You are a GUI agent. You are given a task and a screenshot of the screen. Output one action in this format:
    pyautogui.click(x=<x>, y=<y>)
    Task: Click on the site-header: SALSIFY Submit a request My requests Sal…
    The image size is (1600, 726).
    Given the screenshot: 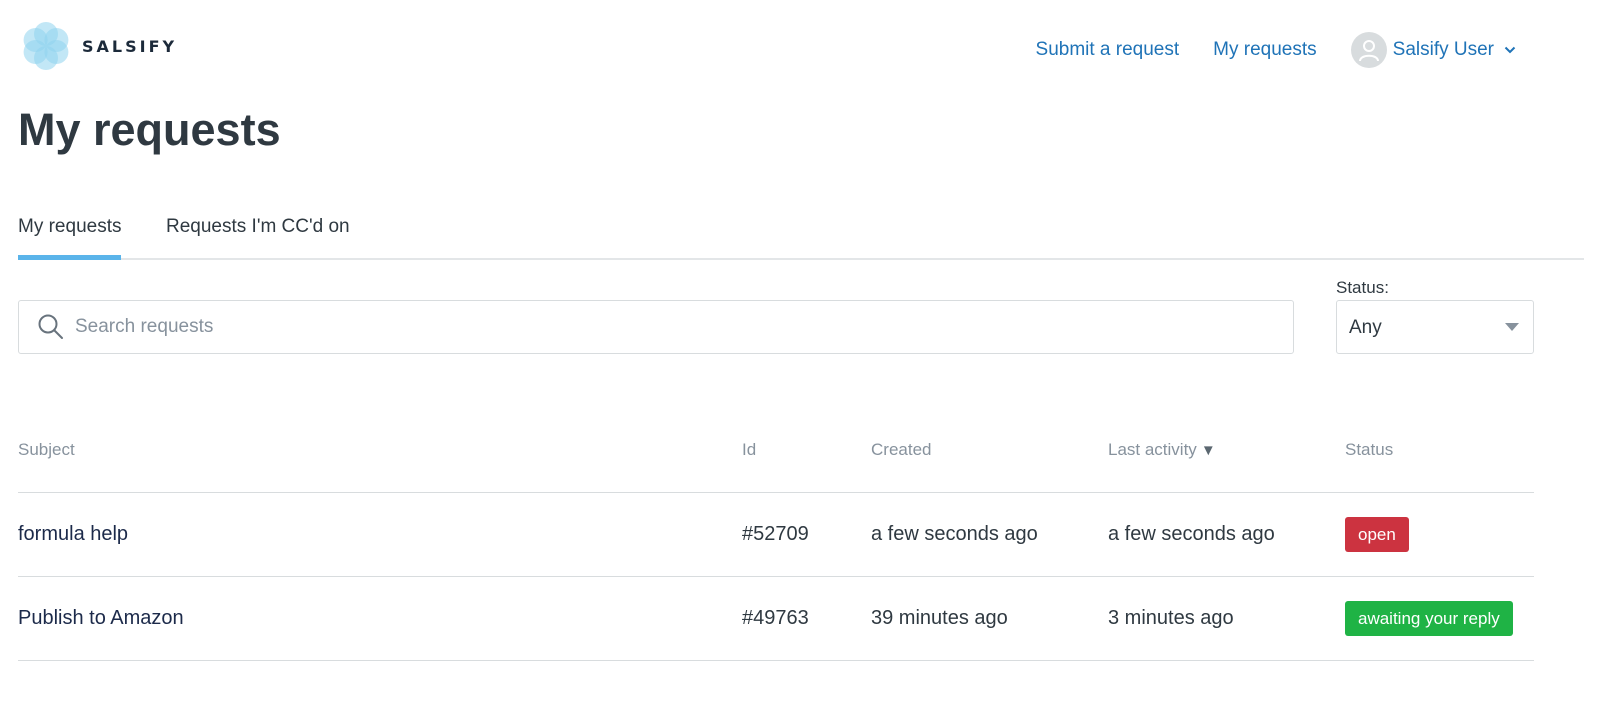 What is the action you would take?
    pyautogui.click(x=800, y=50)
    